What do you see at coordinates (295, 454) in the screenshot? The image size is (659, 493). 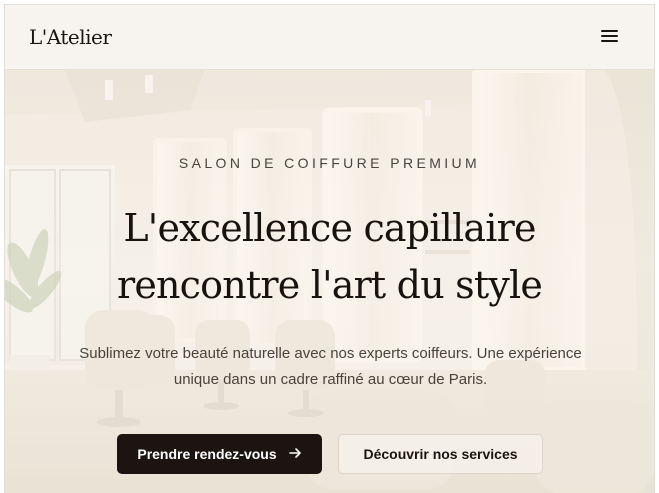 I see `arrow-right-icon` at bounding box center [295, 454].